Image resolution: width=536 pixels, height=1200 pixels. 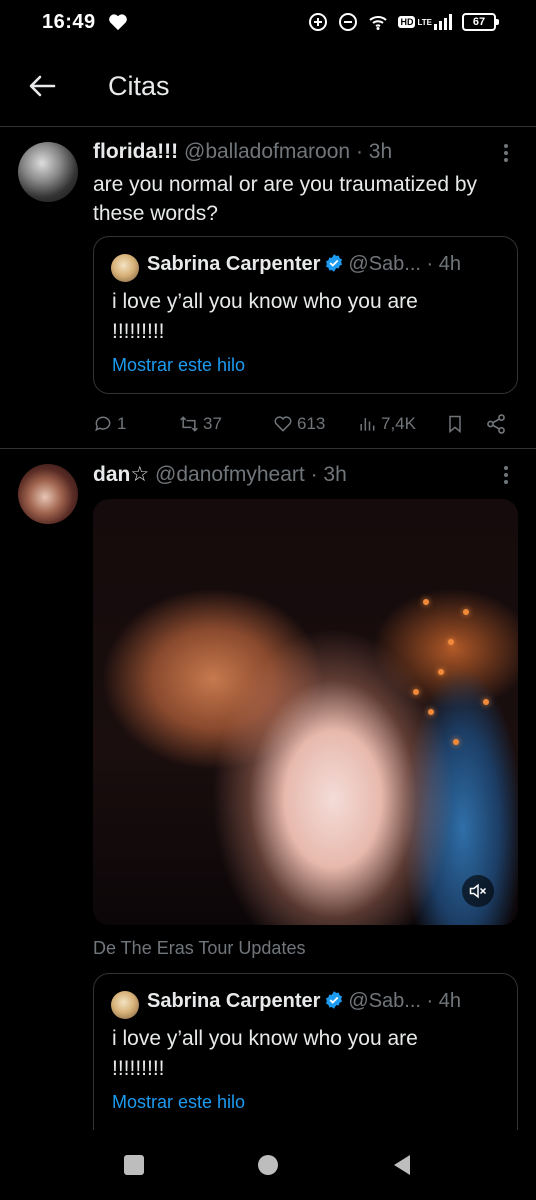 What do you see at coordinates (135, 151) in the screenshot?
I see `author-name: florida!!!` at bounding box center [135, 151].